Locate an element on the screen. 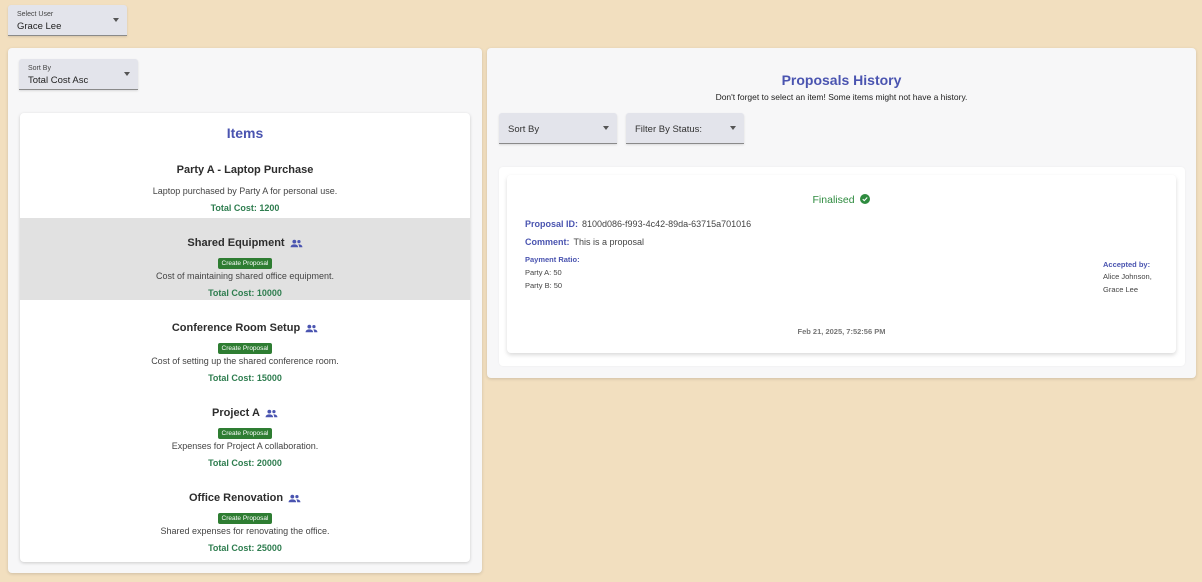 The width and height of the screenshot is (1202, 582). payment-ratio-a: Party A: 50 is located at coordinates (543, 272).